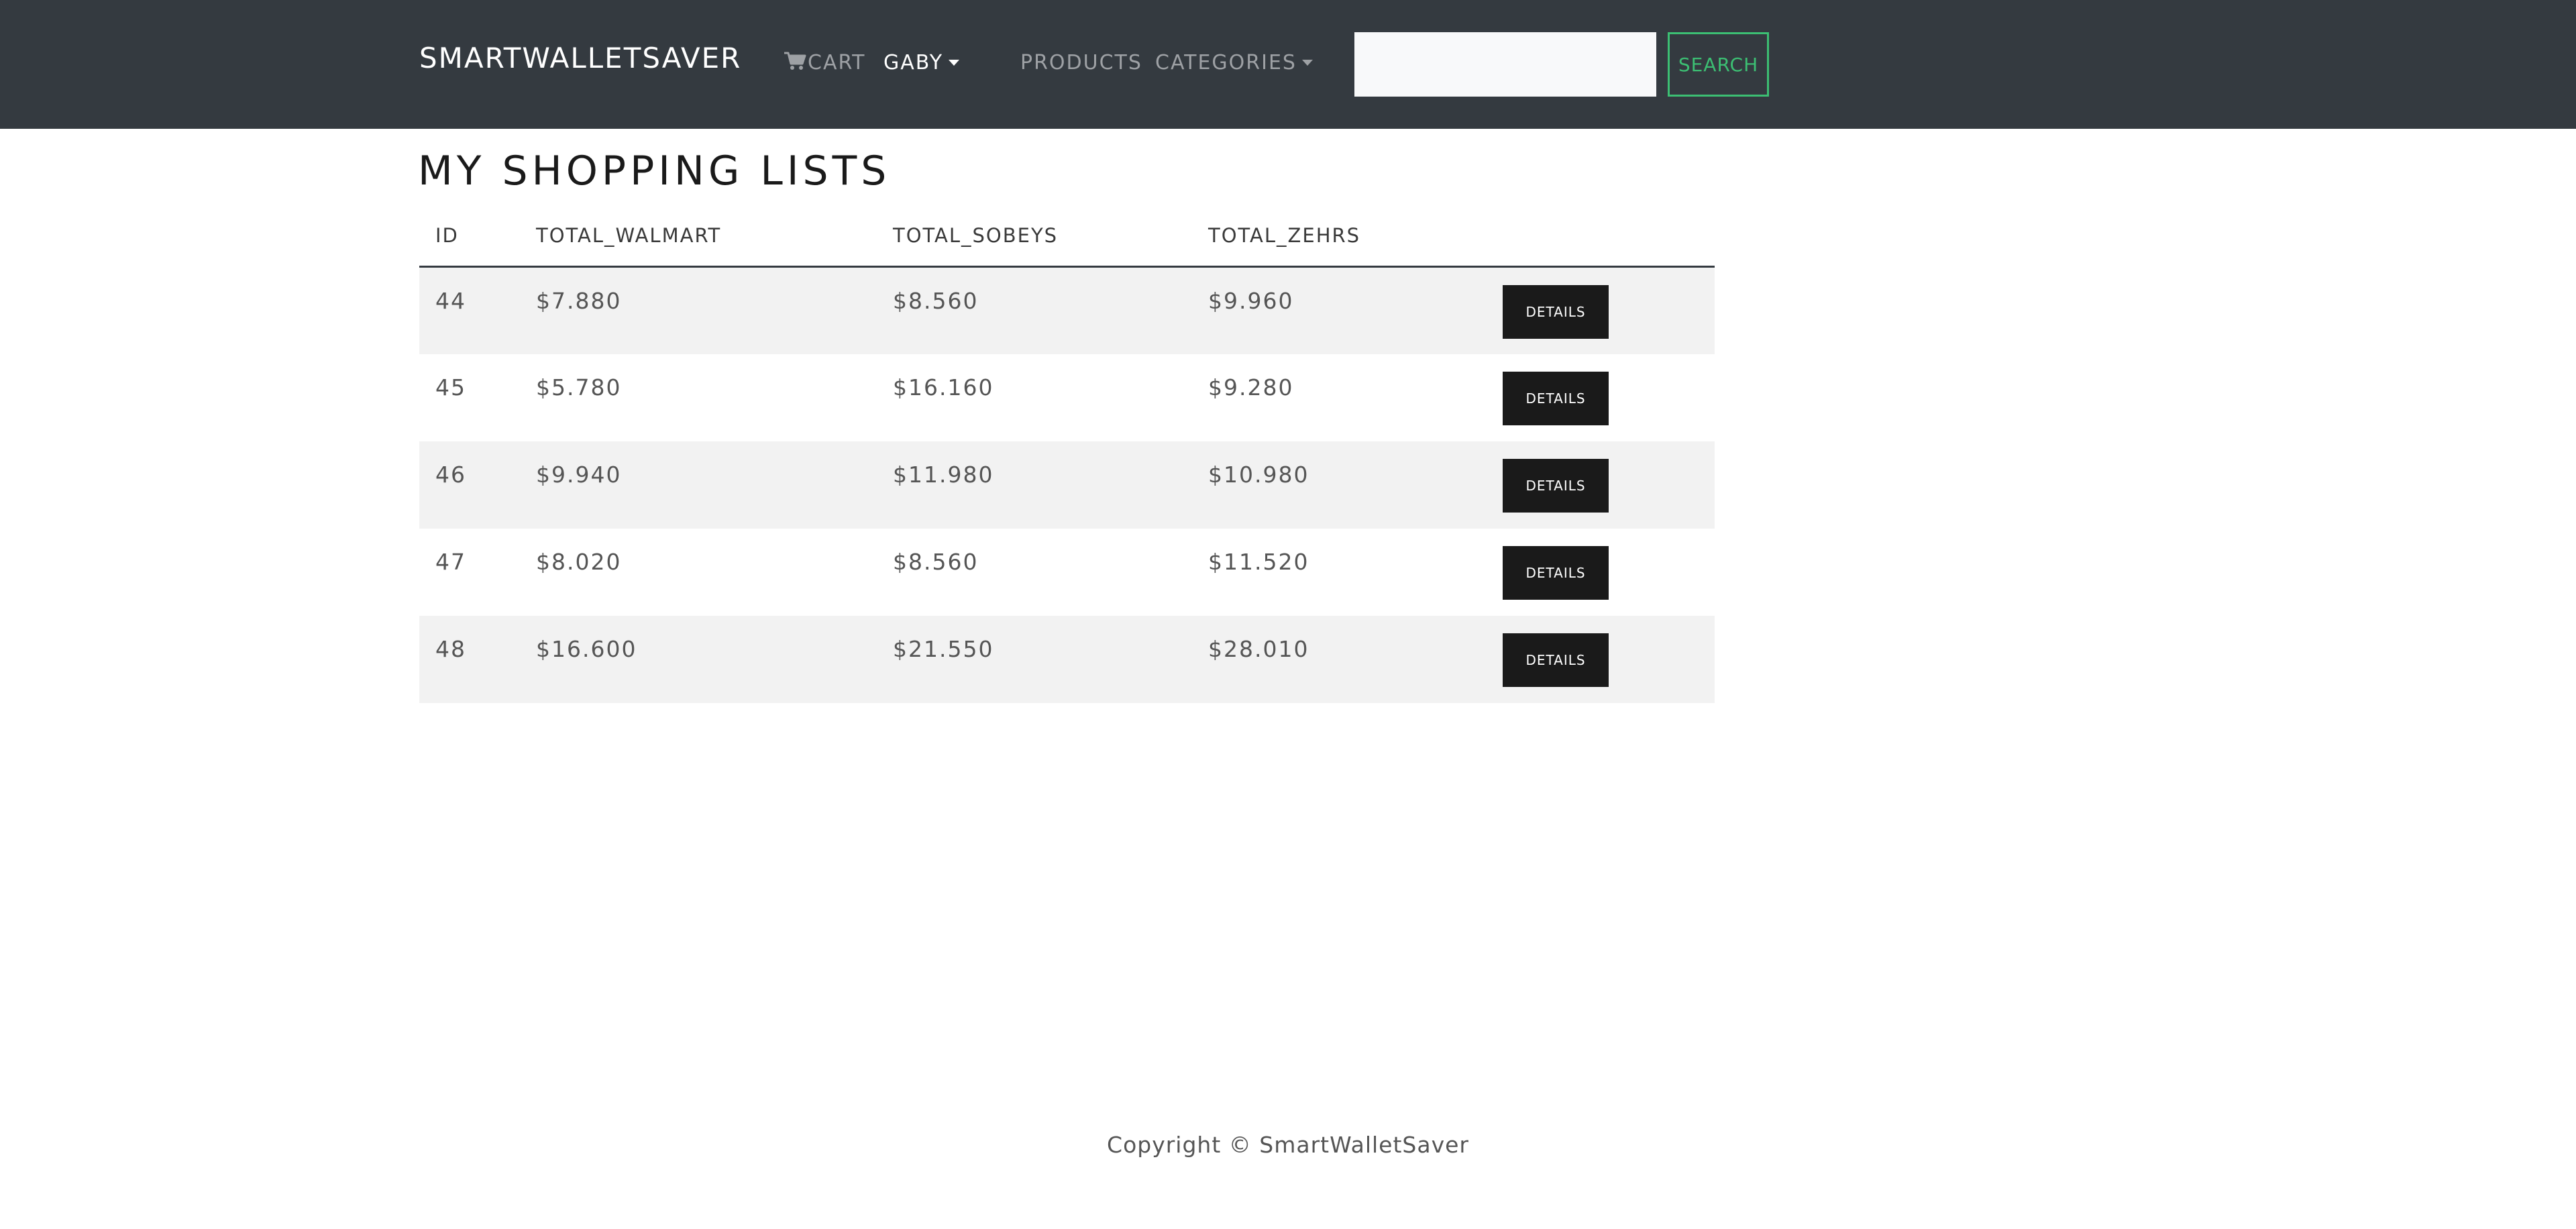 Image resolution: width=2576 pixels, height=1229 pixels. Describe the element at coordinates (837, 62) in the screenshot. I see `nav-cart-label: Cart` at that location.